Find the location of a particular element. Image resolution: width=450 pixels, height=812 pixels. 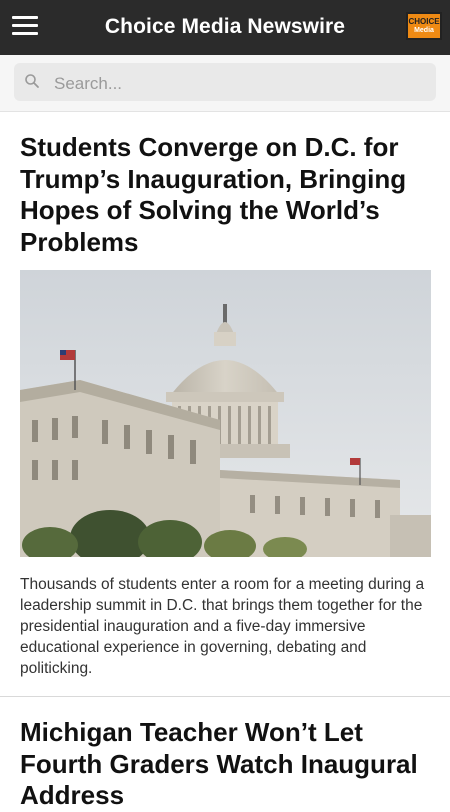

choice-media-logo: CHOICE Media is located at coordinates (424, 26).